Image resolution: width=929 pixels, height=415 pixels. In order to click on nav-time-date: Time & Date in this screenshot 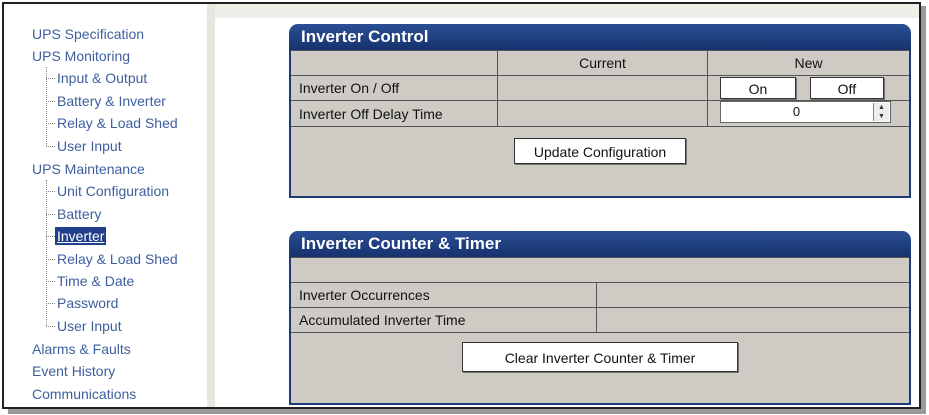, I will do `click(95, 281)`.